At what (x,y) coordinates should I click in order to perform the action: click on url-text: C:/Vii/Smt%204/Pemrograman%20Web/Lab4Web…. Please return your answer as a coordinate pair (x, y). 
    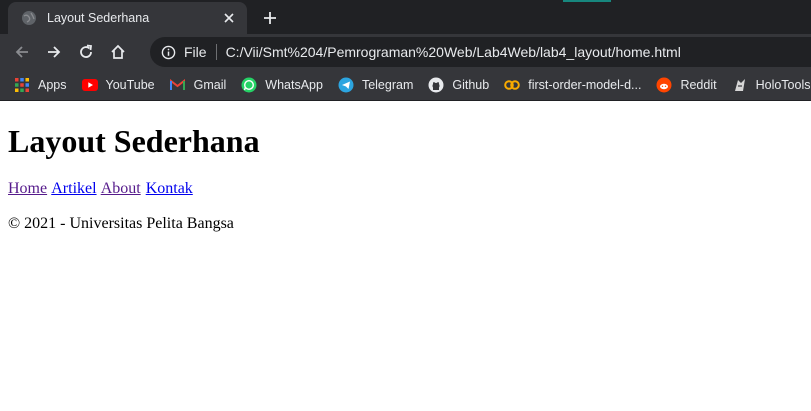
    Looking at the image, I should click on (453, 52).